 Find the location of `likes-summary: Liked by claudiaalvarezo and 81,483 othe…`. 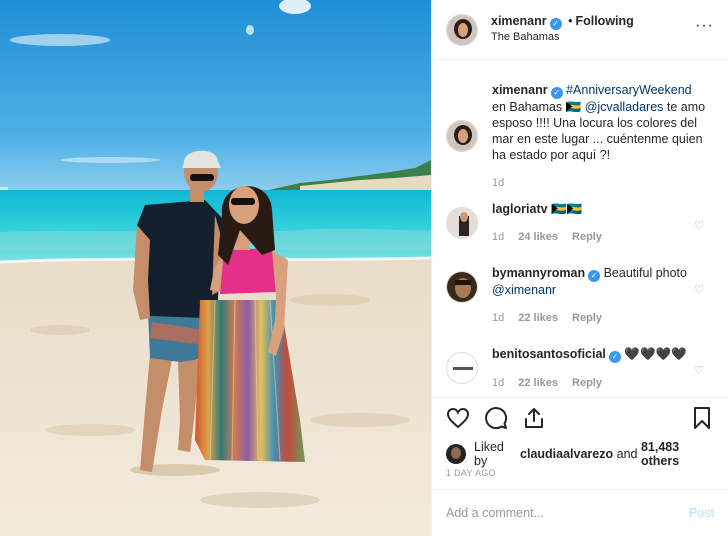

likes-summary: Liked by claudiaalvarezo and 81,483 othe… is located at coordinates (580, 454).